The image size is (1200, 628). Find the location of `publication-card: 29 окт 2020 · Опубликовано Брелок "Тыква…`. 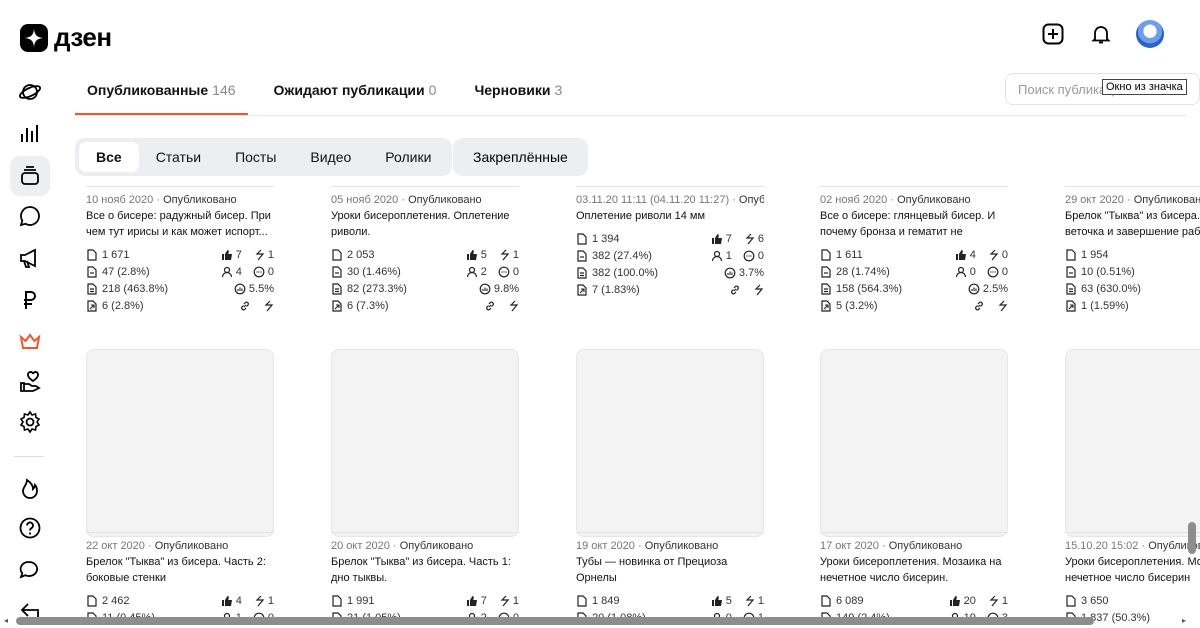

publication-card: 29 окт 2020 · Опубликовано Брелок "Тыква… is located at coordinates (1132, 250).